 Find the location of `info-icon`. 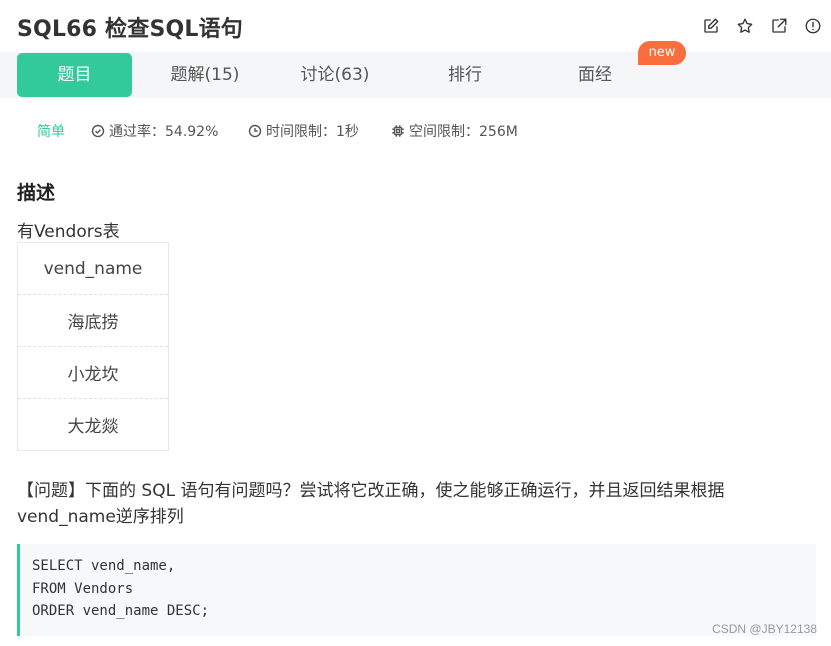

info-icon is located at coordinates (813, 26).